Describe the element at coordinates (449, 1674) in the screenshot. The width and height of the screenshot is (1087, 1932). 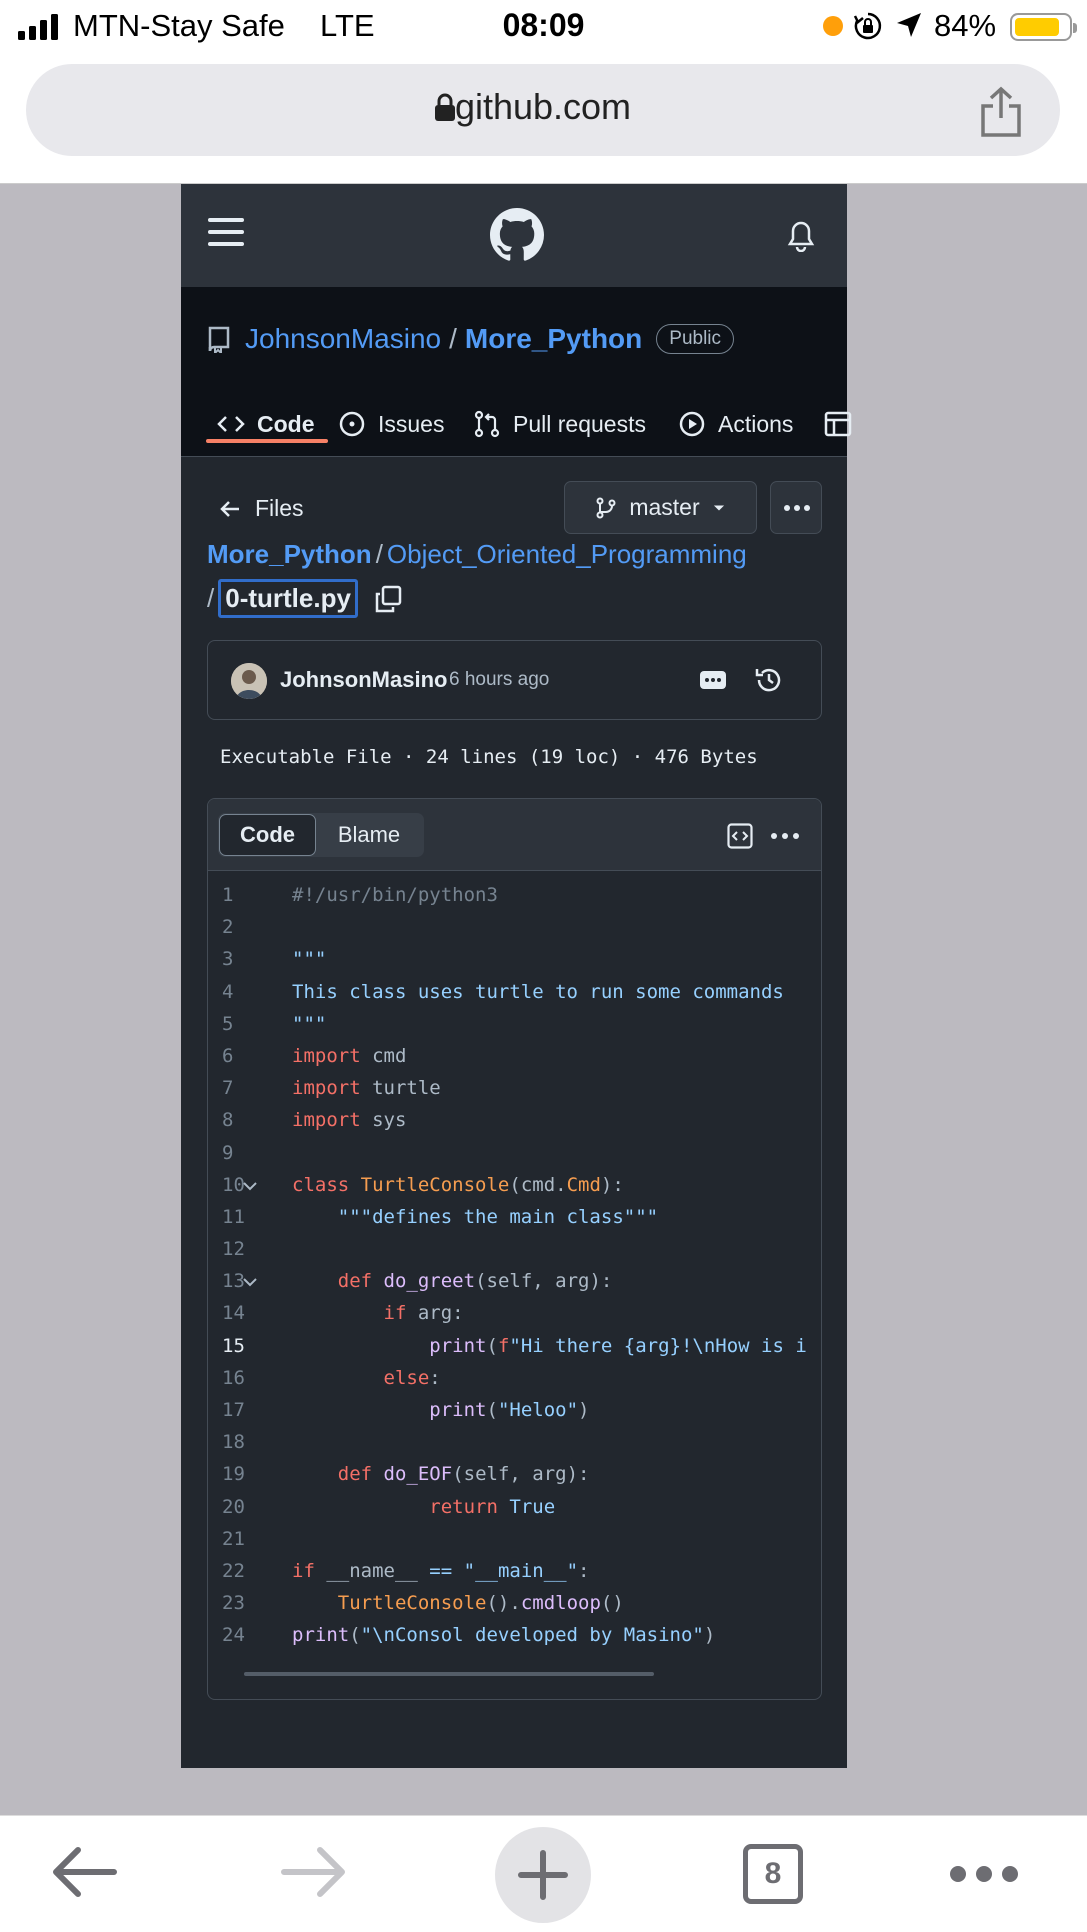
I see `horizontal-scrollbar` at that location.